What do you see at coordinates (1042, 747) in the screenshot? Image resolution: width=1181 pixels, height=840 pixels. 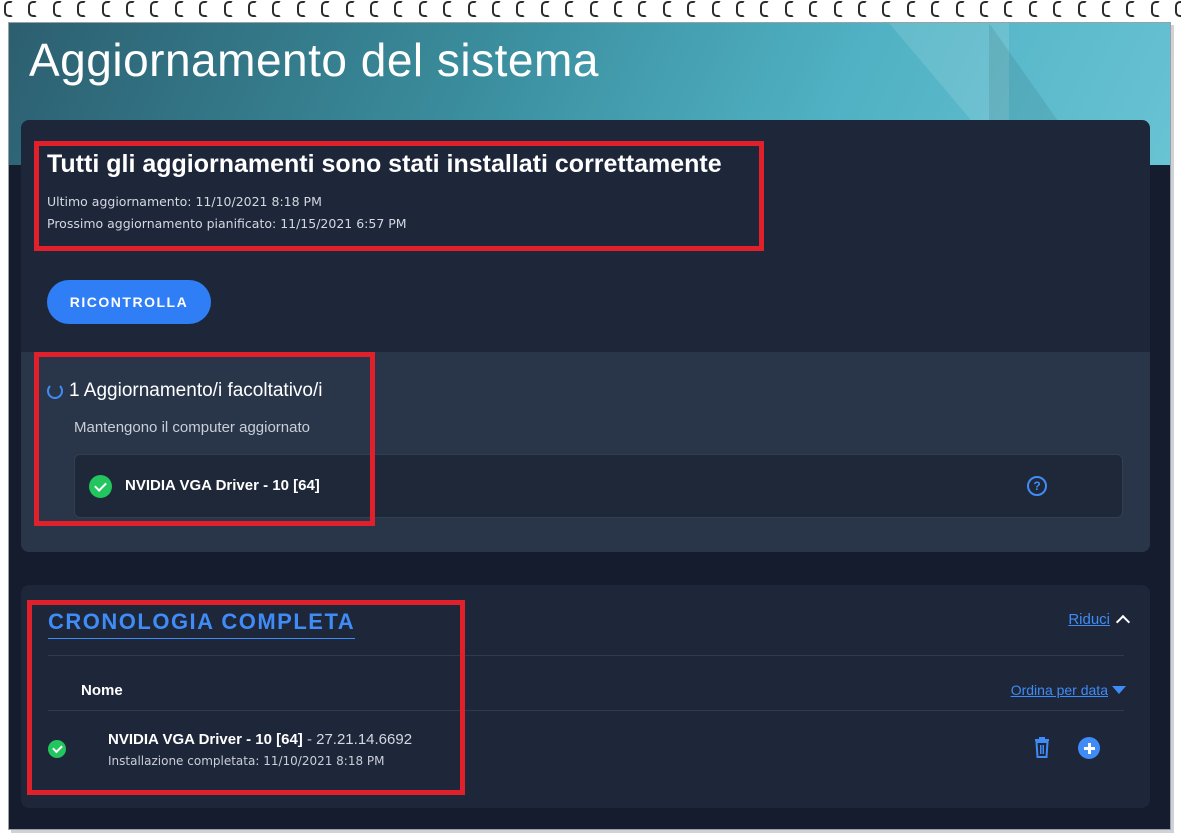 I see `trash-icon` at bounding box center [1042, 747].